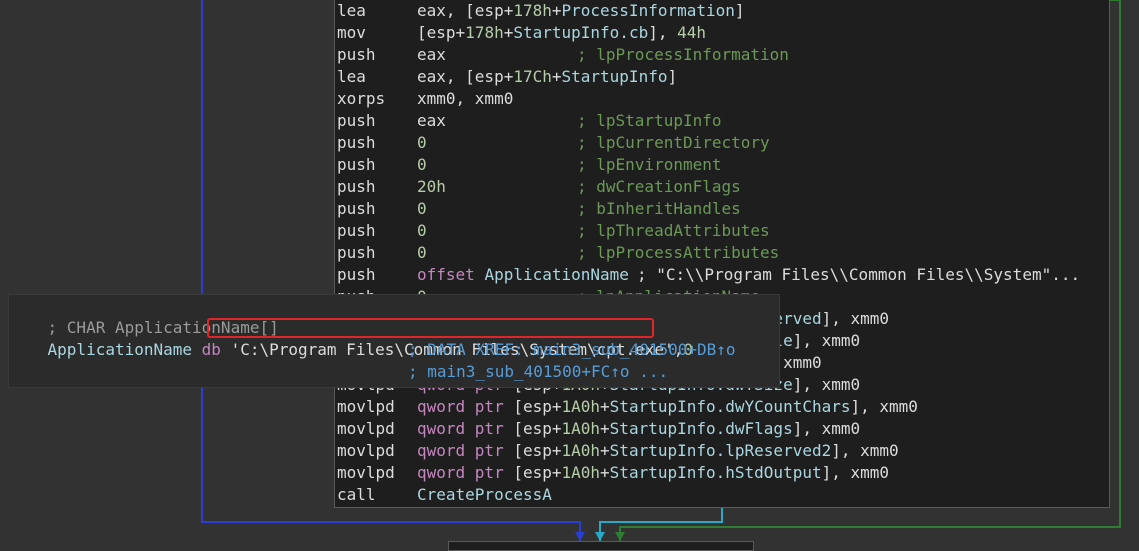 This screenshot has width=1139, height=551. What do you see at coordinates (120, 349) in the screenshot?
I see `popup-symbol: ApplicationName` at bounding box center [120, 349].